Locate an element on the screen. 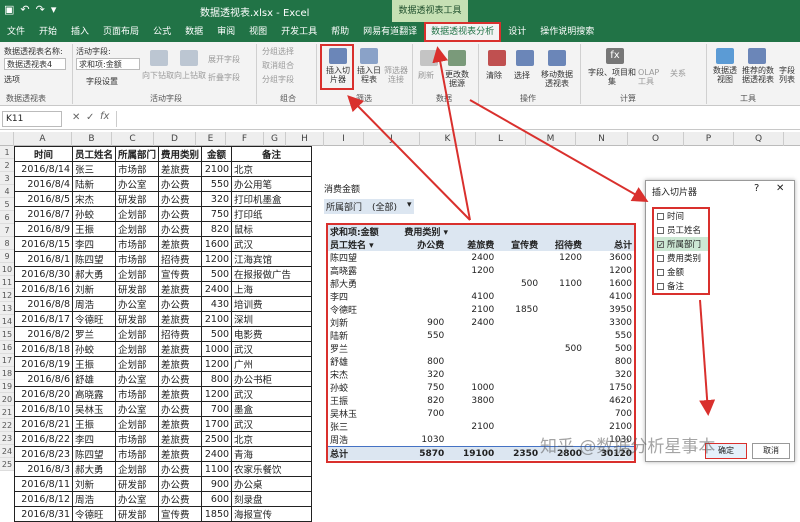 The image size is (800, 522). tell-me-search: 操作说明搜索 is located at coordinates (567, 32).